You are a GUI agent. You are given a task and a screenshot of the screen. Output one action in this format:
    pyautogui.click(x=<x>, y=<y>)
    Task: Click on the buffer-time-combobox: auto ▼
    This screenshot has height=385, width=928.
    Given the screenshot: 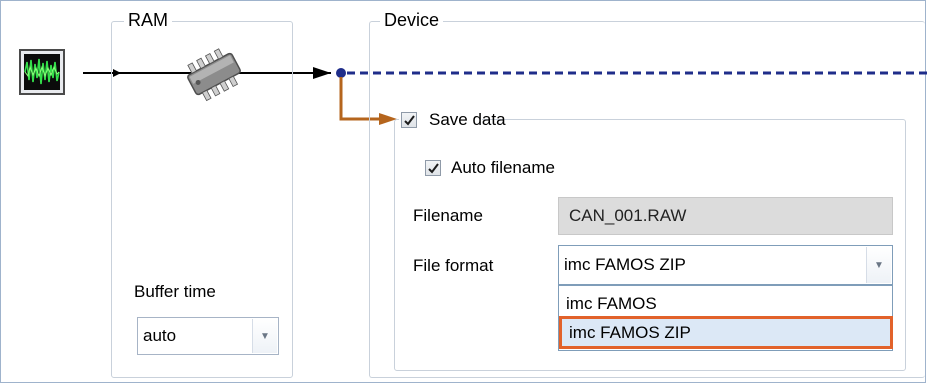 What is the action you would take?
    pyautogui.click(x=208, y=336)
    